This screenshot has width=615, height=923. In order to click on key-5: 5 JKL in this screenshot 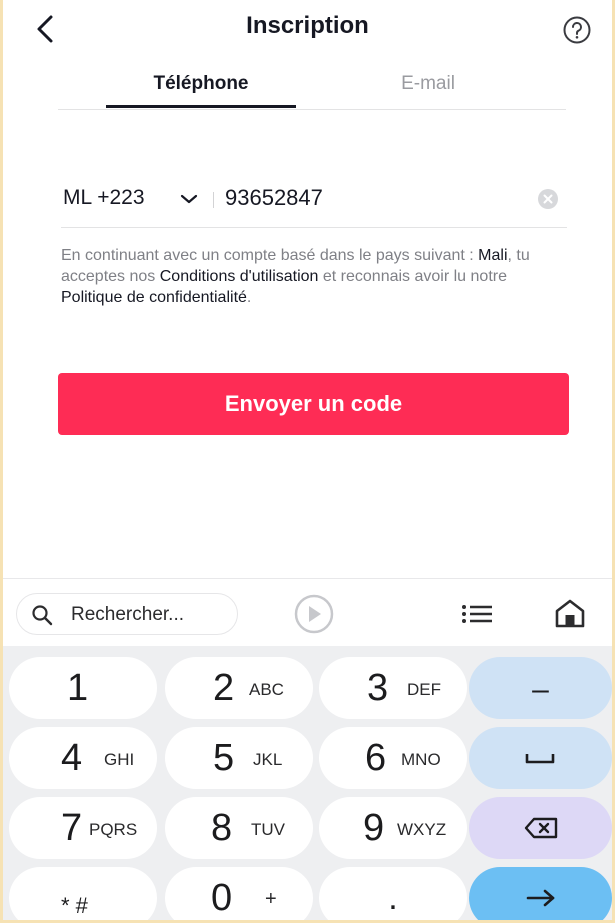, I will do `click(239, 758)`.